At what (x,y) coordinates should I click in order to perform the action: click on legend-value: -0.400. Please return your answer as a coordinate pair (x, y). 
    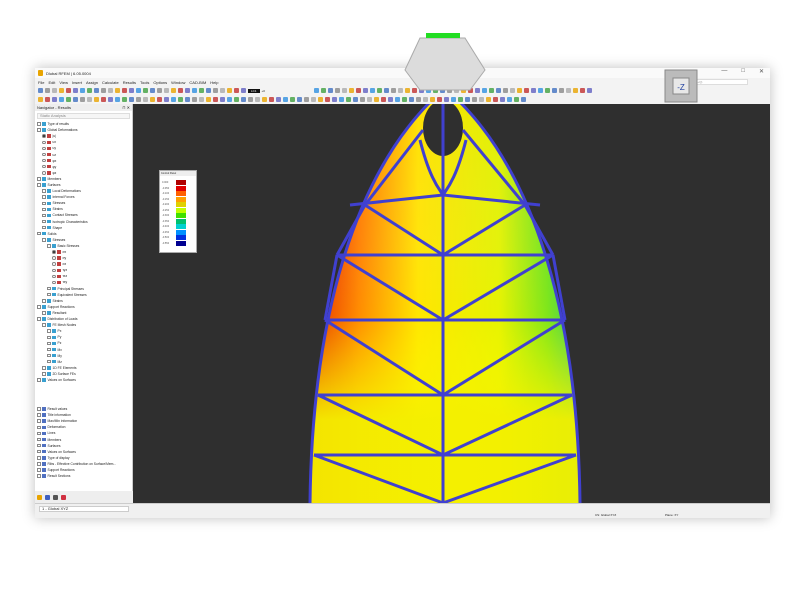
    Looking at the image, I should click on (166, 227).